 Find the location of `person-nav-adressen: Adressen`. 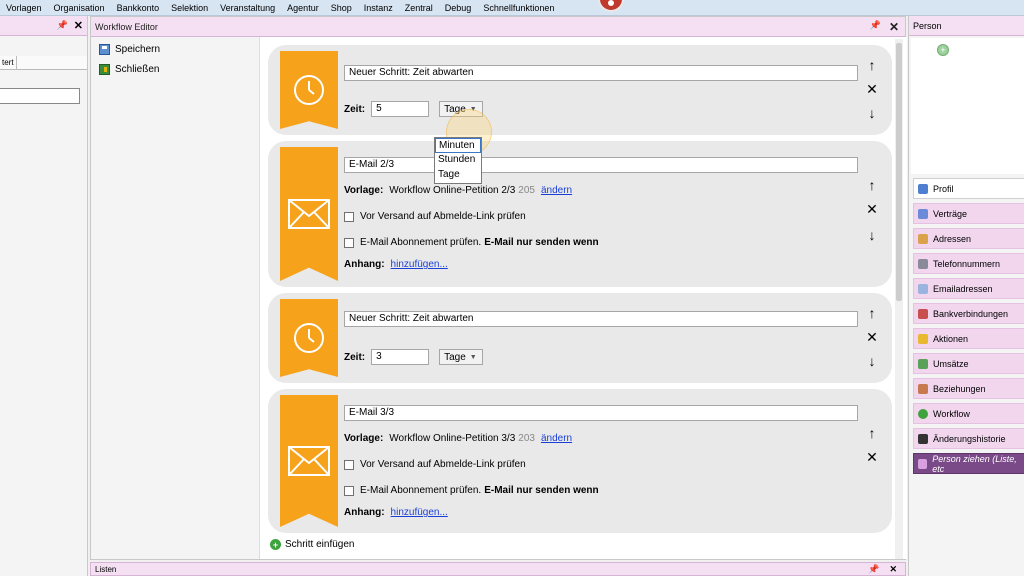

person-nav-adressen: Adressen is located at coordinates (968, 238).